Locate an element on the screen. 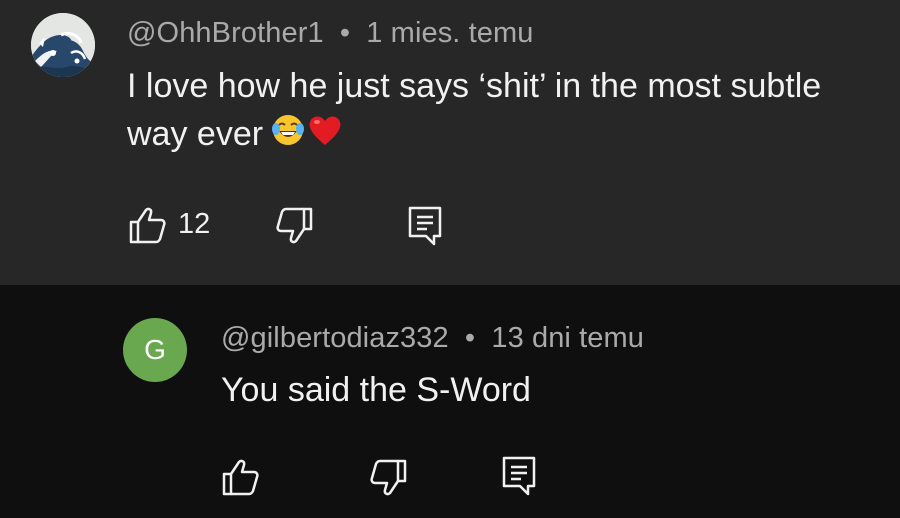 Image resolution: width=900 pixels, height=518 pixels. comment-time: 13 dni temu is located at coordinates (567, 338).